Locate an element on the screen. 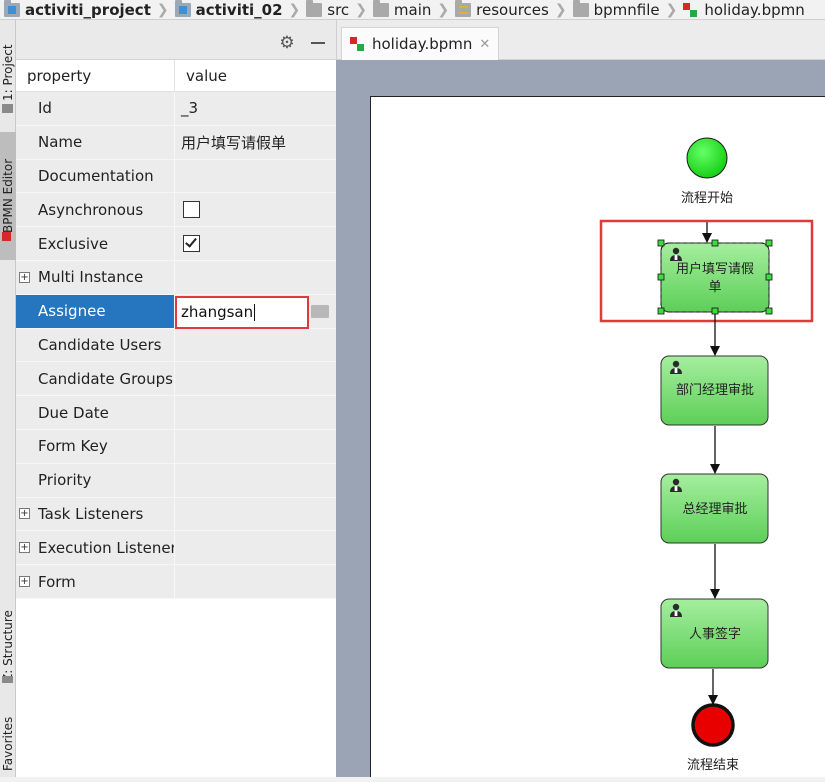 This screenshot has height=782, width=825. breadcrumb-label: src is located at coordinates (338, 9).